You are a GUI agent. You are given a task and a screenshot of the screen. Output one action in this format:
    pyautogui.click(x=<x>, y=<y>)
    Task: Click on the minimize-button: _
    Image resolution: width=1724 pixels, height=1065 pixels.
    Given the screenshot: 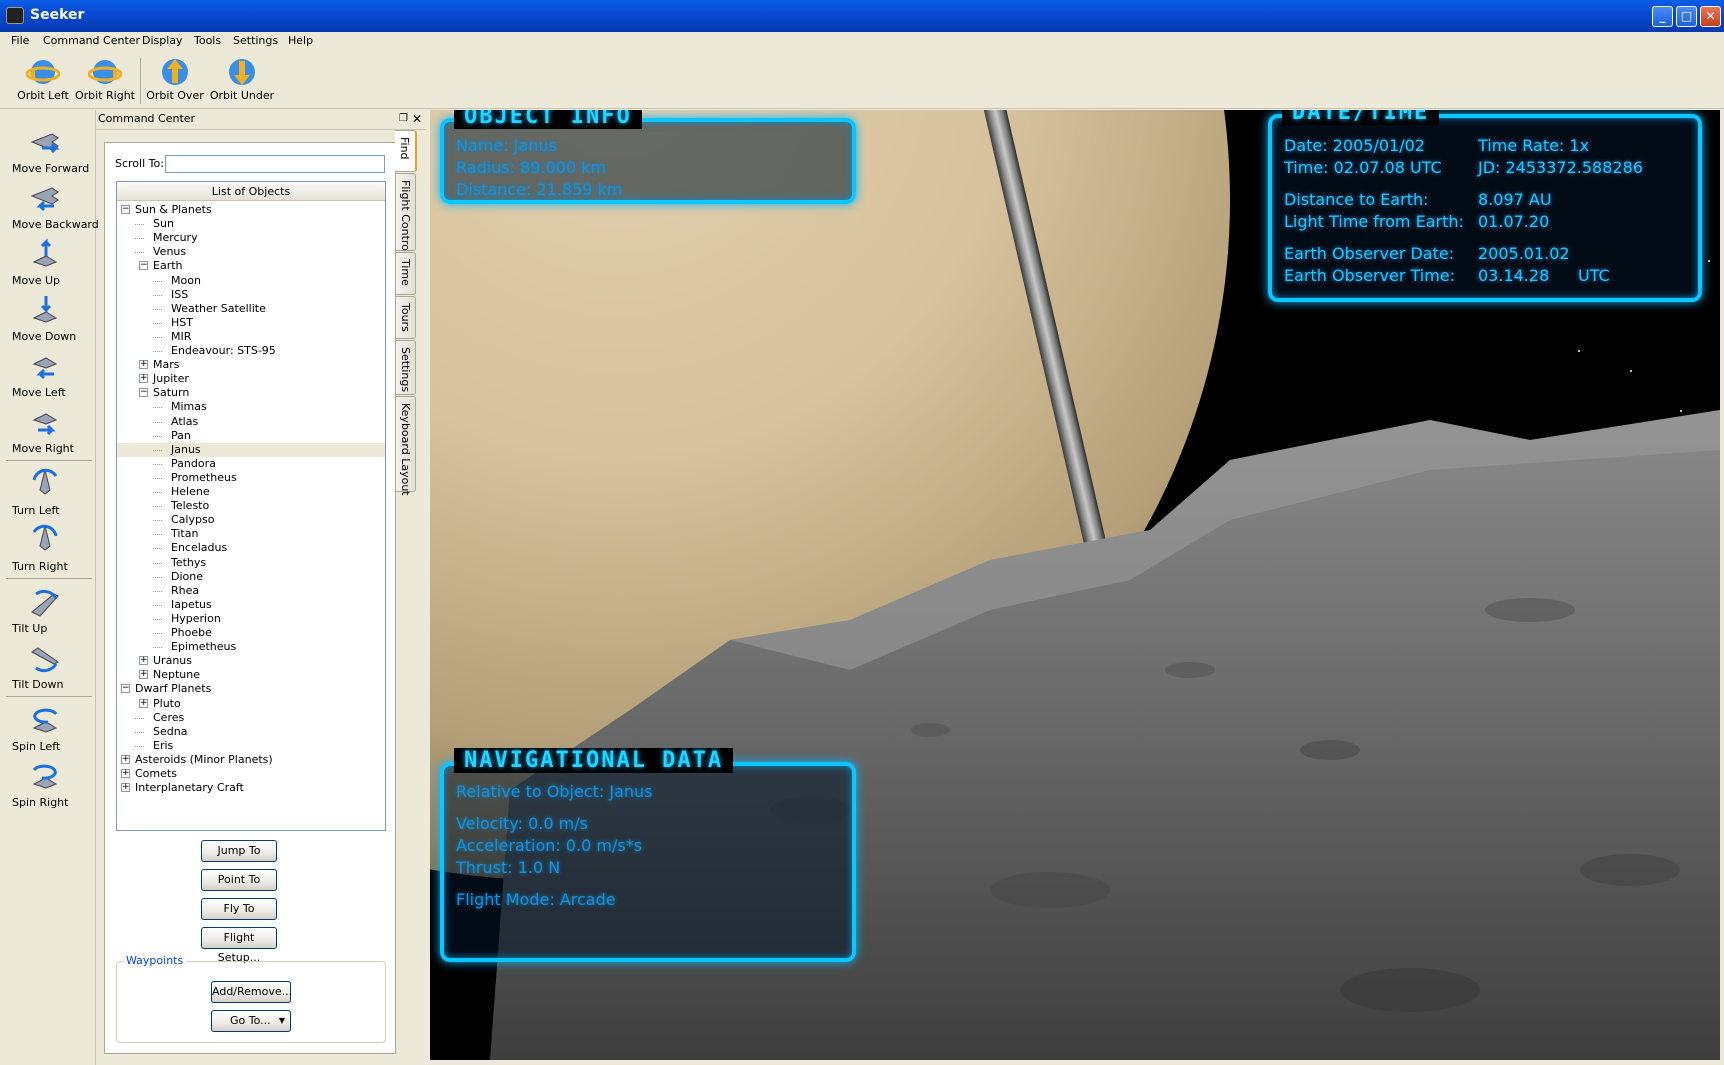 What is the action you would take?
    pyautogui.click(x=1662, y=16)
    